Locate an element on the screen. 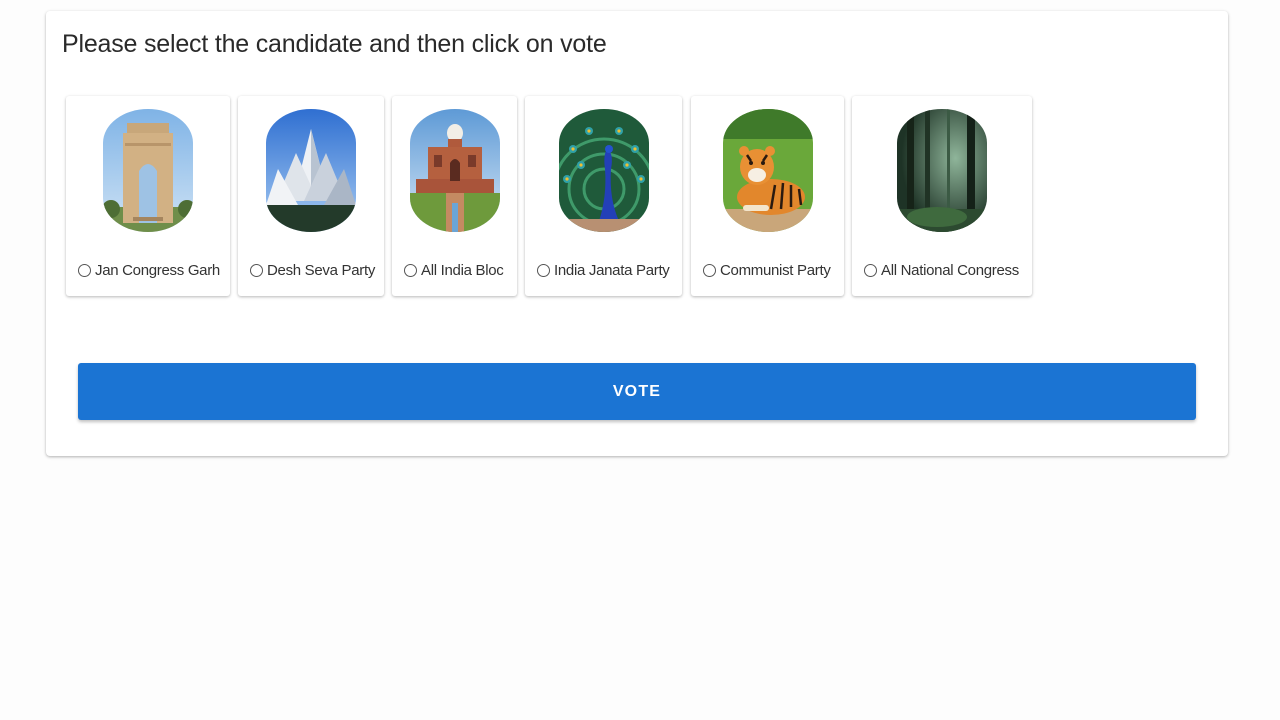 The image size is (1280, 720). india-gate-icon is located at coordinates (148, 170).